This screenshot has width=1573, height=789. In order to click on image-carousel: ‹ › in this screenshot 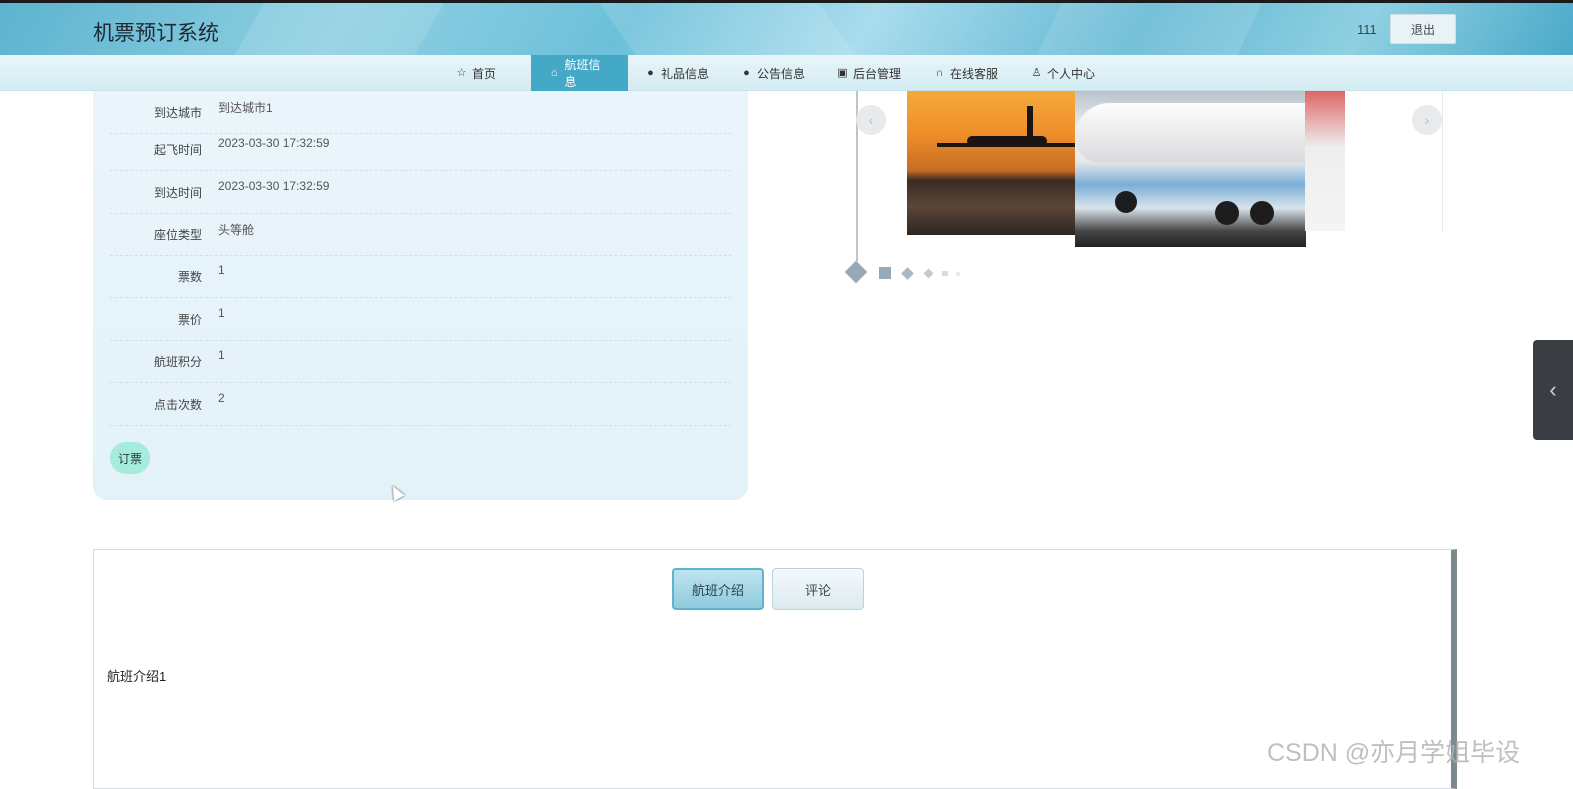, I will do `click(1150, 176)`.